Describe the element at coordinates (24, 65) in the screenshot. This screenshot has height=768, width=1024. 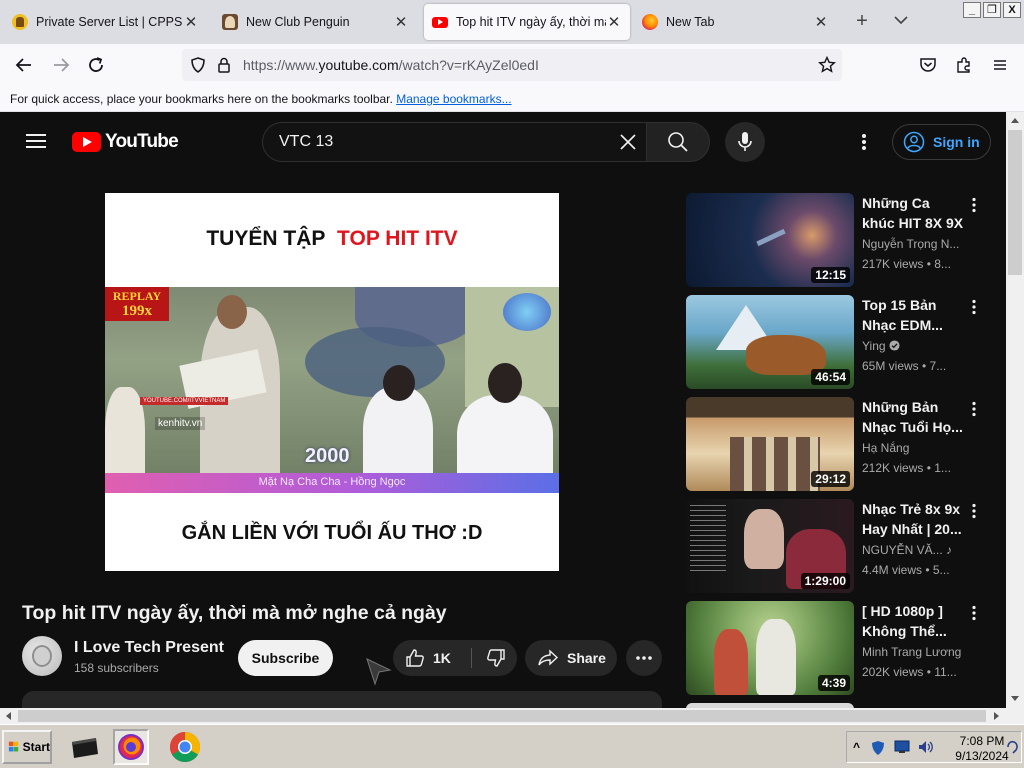
I see `back-button` at that location.